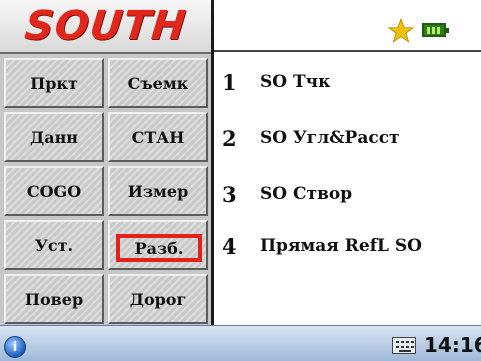 The width and height of the screenshot is (481, 361). What do you see at coordinates (15, 347) in the screenshot?
I see `start-icon: i` at bounding box center [15, 347].